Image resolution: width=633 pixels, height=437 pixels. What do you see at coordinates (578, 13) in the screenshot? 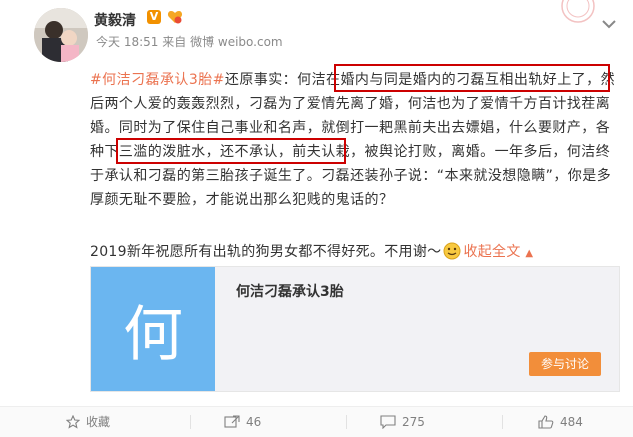
I see `watermark-stamp-icon` at bounding box center [578, 13].